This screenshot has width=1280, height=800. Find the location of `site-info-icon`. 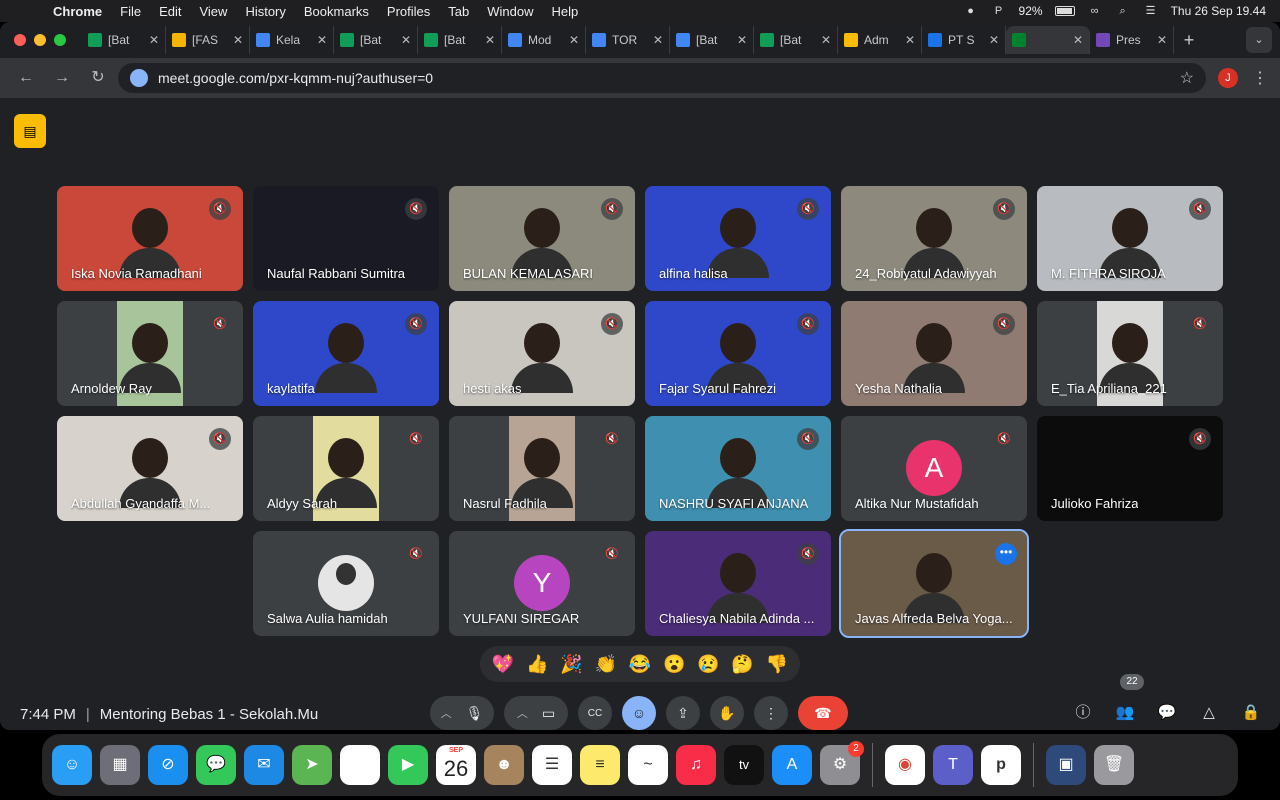

site-info-icon is located at coordinates (139, 78).